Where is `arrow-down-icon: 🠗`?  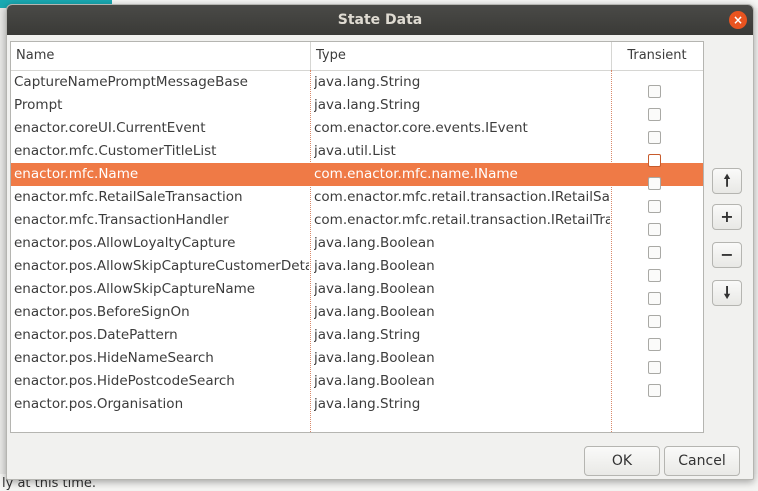
arrow-down-icon: 🠗 is located at coordinates (727, 292).